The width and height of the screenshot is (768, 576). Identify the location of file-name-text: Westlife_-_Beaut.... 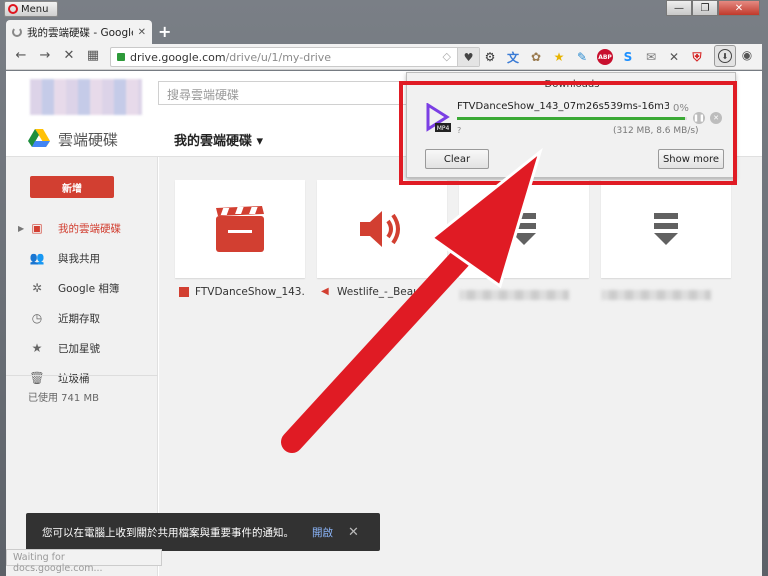
(385, 292).